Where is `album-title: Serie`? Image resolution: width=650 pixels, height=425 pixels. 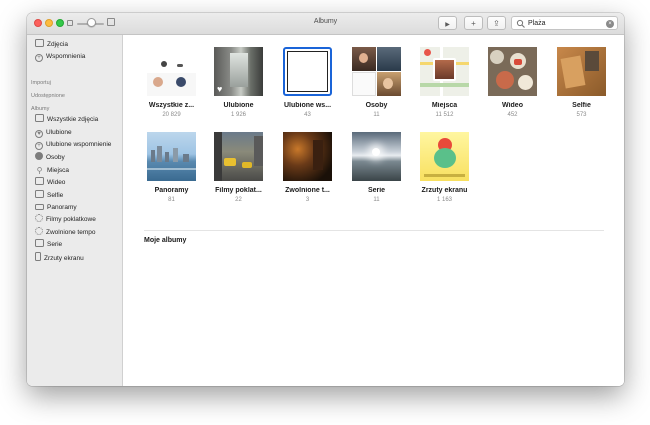 album-title: Serie is located at coordinates (376, 190).